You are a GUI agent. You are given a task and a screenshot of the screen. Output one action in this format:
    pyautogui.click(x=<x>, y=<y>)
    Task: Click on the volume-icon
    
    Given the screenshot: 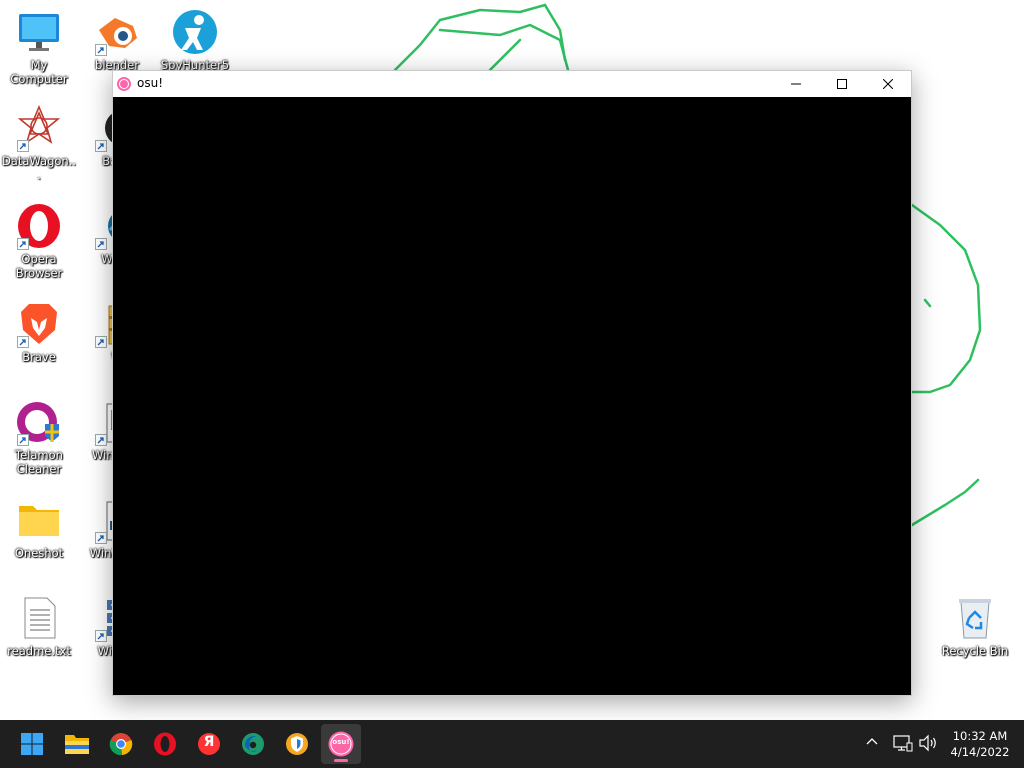 What is the action you would take?
    pyautogui.click(x=928, y=743)
    